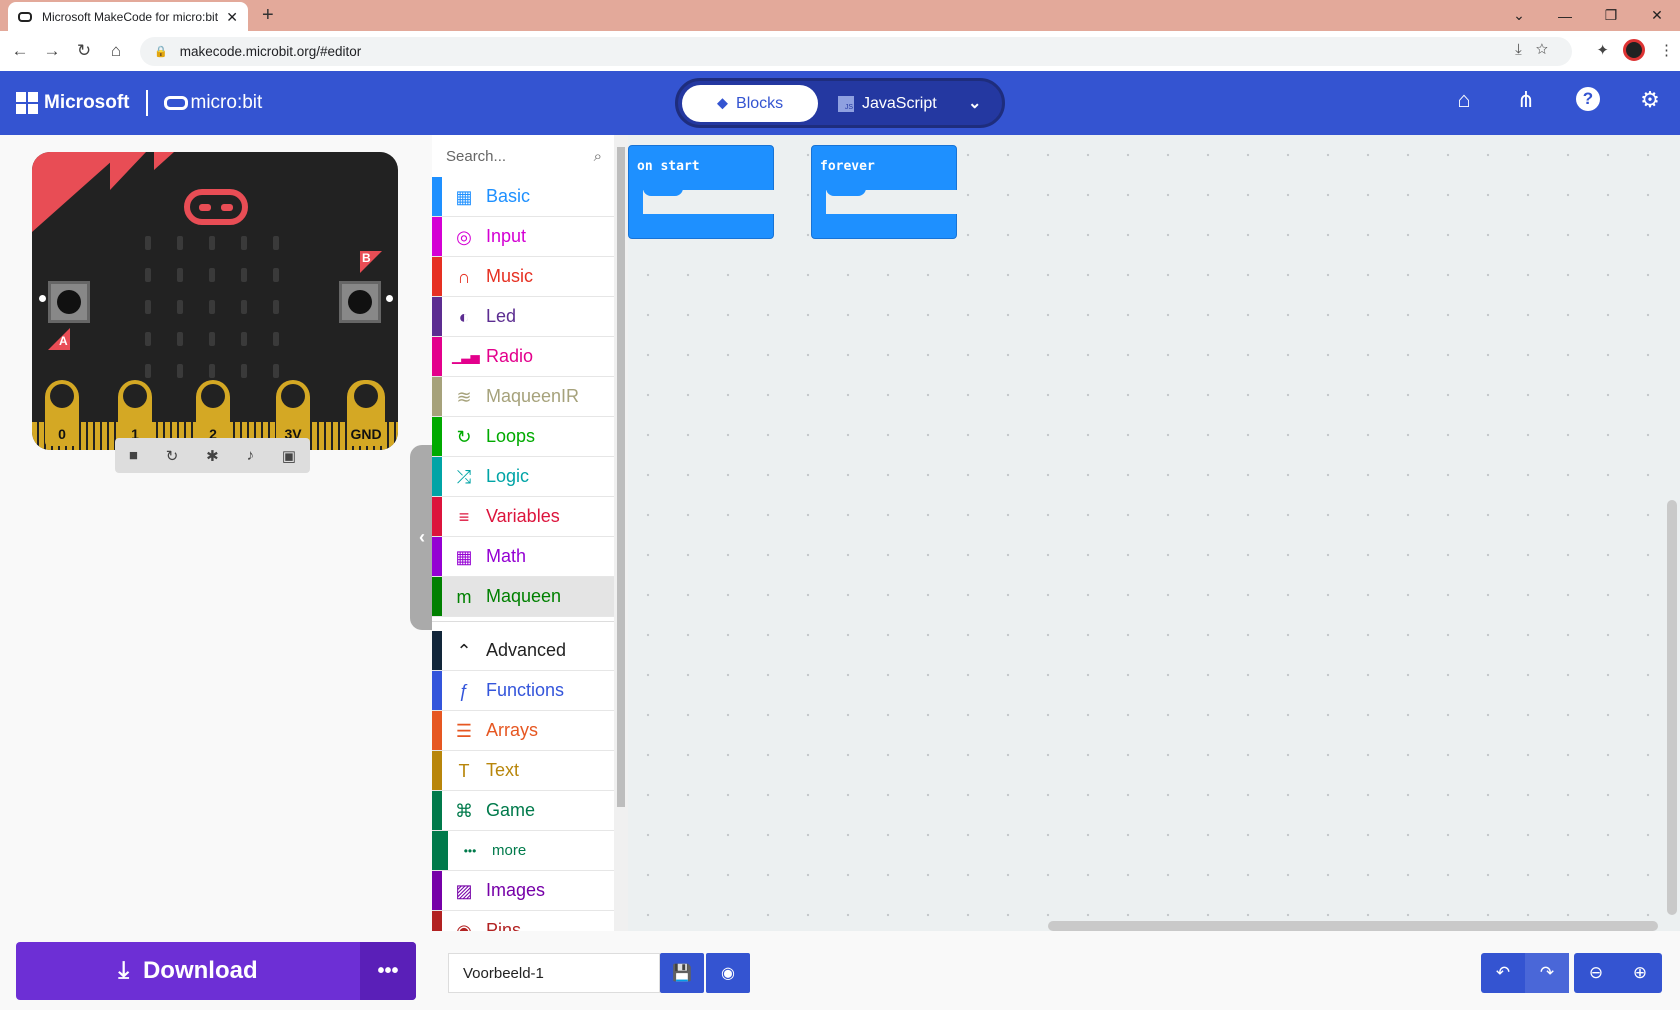 This screenshot has width=1680, height=1010. Describe the element at coordinates (621, 533) in the screenshot. I see `toolbox-scrollbar` at that location.